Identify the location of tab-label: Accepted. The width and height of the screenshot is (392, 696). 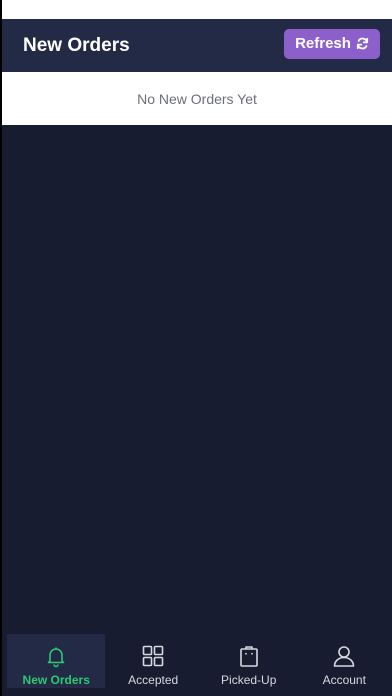
(153, 680).